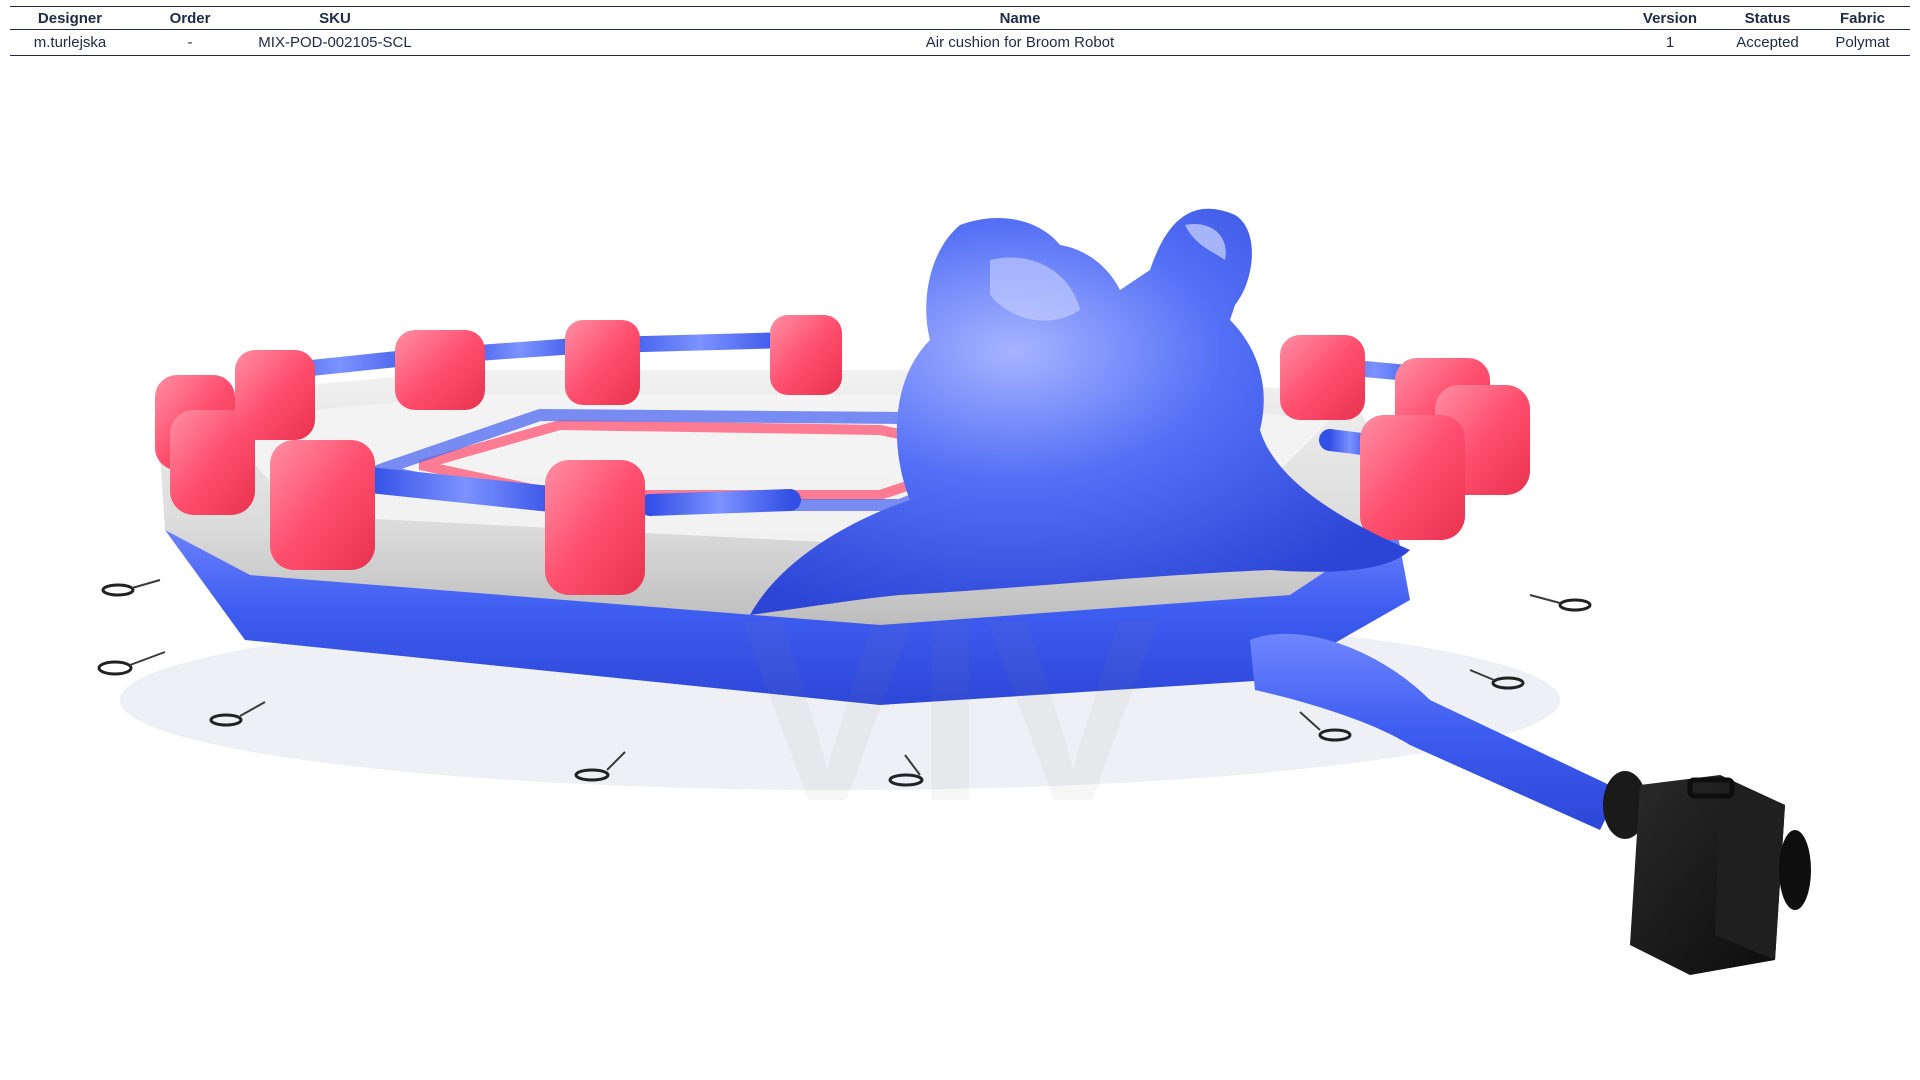  I want to click on header-fabric: Fabric, so click(1862, 18).